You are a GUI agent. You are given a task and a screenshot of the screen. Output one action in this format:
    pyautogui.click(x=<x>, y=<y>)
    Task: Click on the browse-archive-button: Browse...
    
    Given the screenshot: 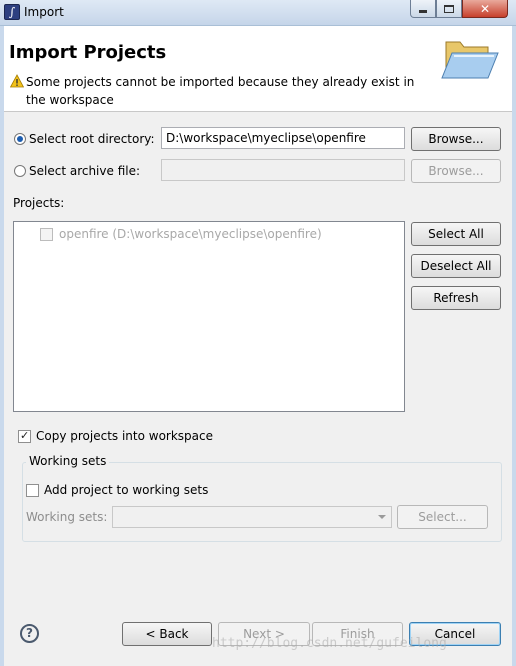 What is the action you would take?
    pyautogui.click(x=456, y=171)
    